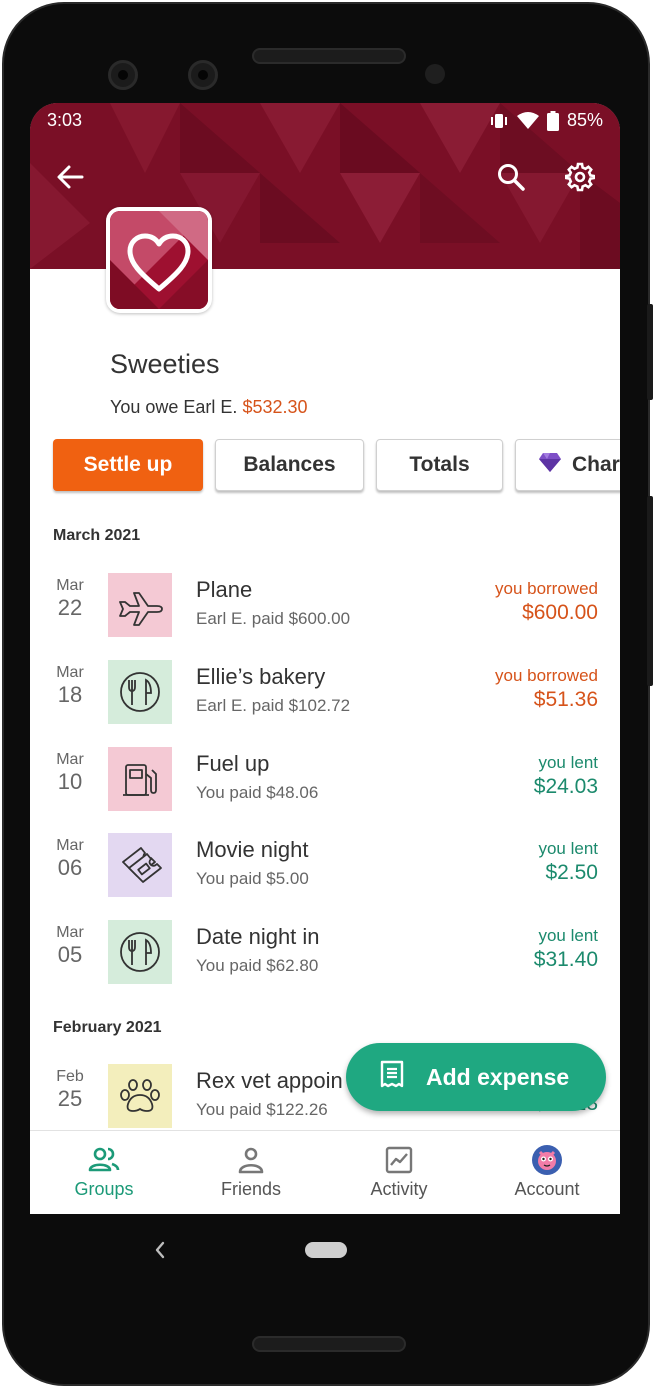 This screenshot has height=1390, width=656. I want to click on expense-share: you borrowed $600.00, so click(546, 602).